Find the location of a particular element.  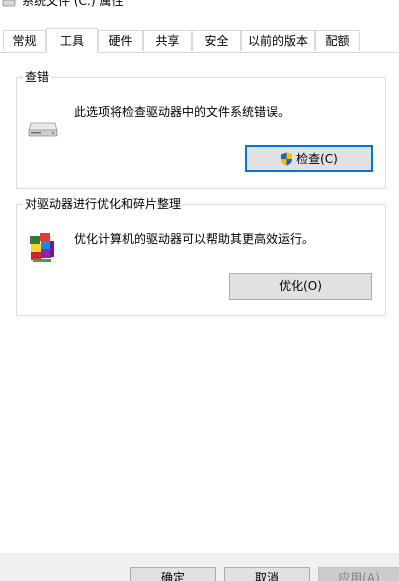

window-title: 系统文件 (C:) 属性 is located at coordinates (73, 4).